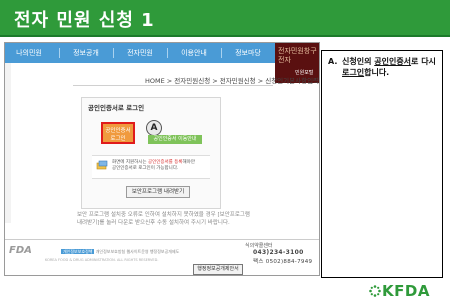 The width and height of the screenshot is (450, 304). What do you see at coordinates (232, 81) in the screenshot?
I see `breadcrumb: HOME > 전자민원신청 > 전자민원신청 > 신청인기본사항입력` at bounding box center [232, 81].